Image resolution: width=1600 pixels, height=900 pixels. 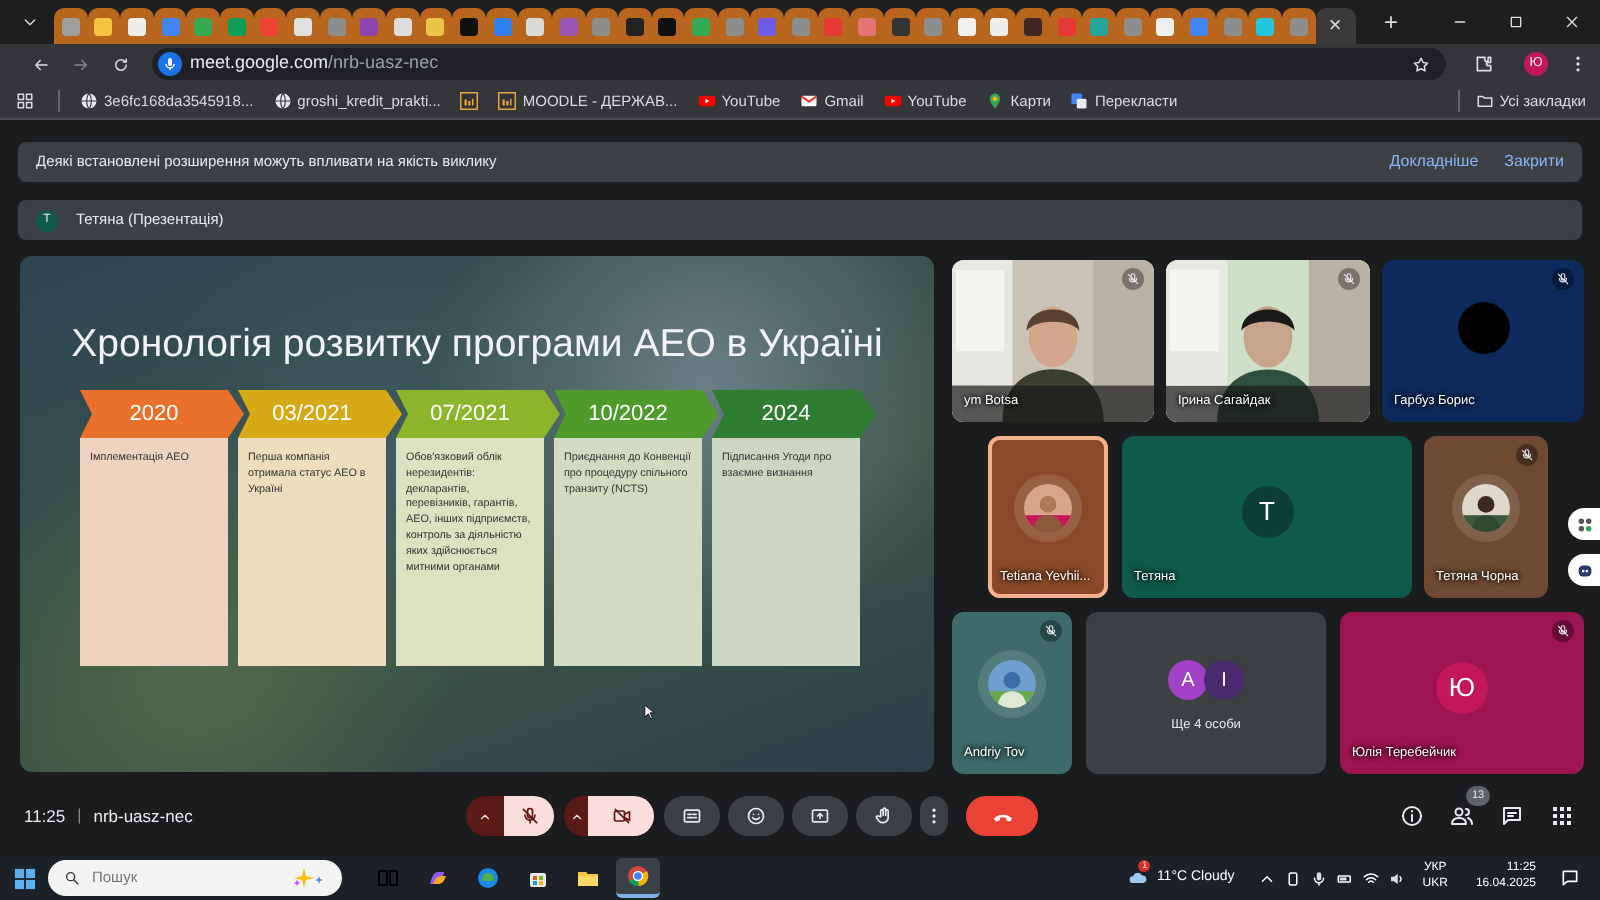 What do you see at coordinates (170, 64) in the screenshot?
I see `site-info-icon` at bounding box center [170, 64].